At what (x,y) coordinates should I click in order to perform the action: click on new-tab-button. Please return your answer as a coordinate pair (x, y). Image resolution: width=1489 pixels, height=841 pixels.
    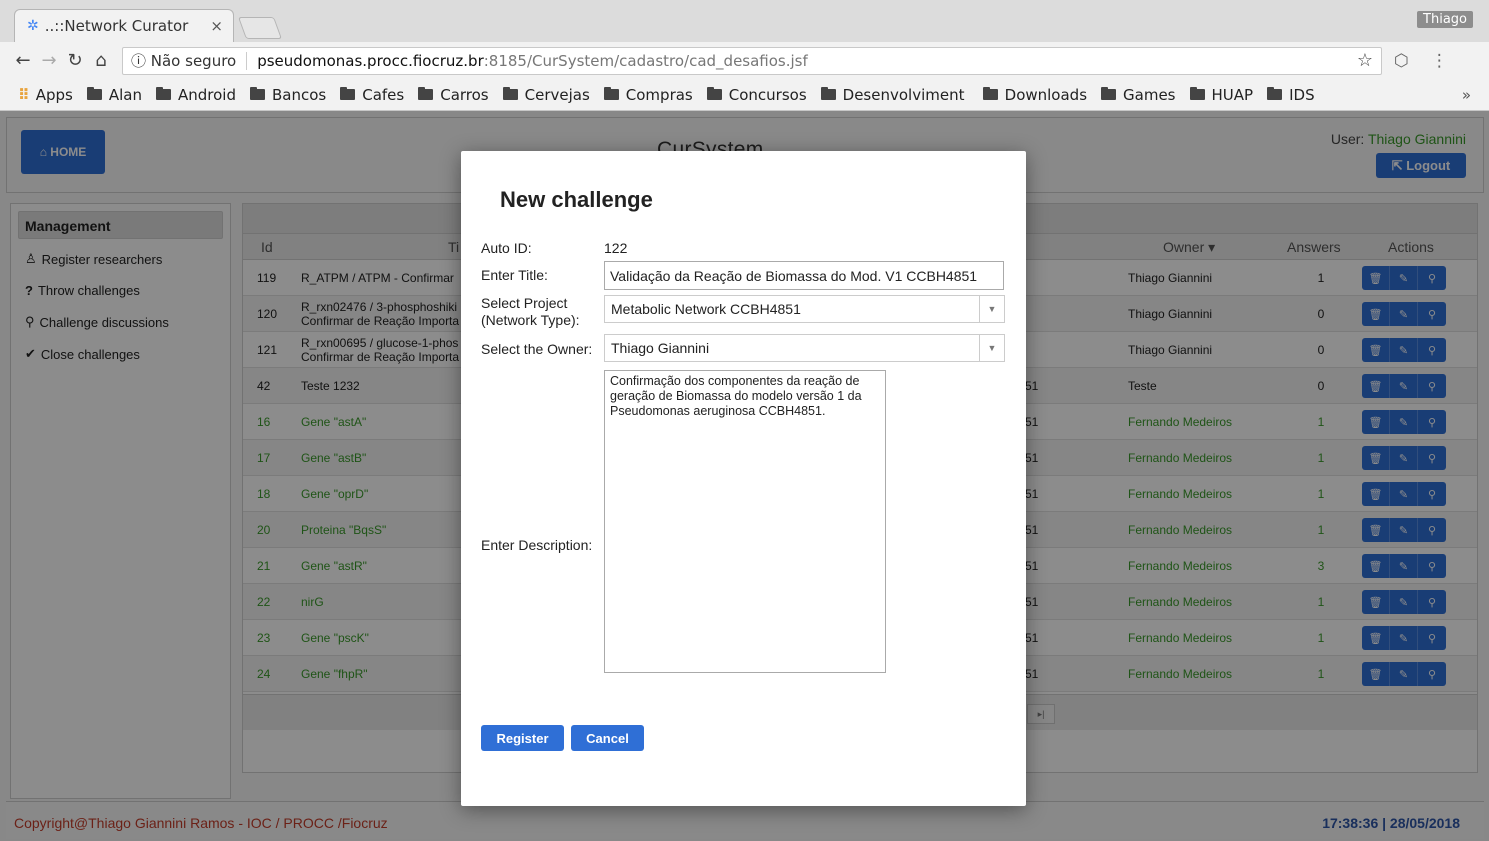
    Looking at the image, I should click on (260, 28).